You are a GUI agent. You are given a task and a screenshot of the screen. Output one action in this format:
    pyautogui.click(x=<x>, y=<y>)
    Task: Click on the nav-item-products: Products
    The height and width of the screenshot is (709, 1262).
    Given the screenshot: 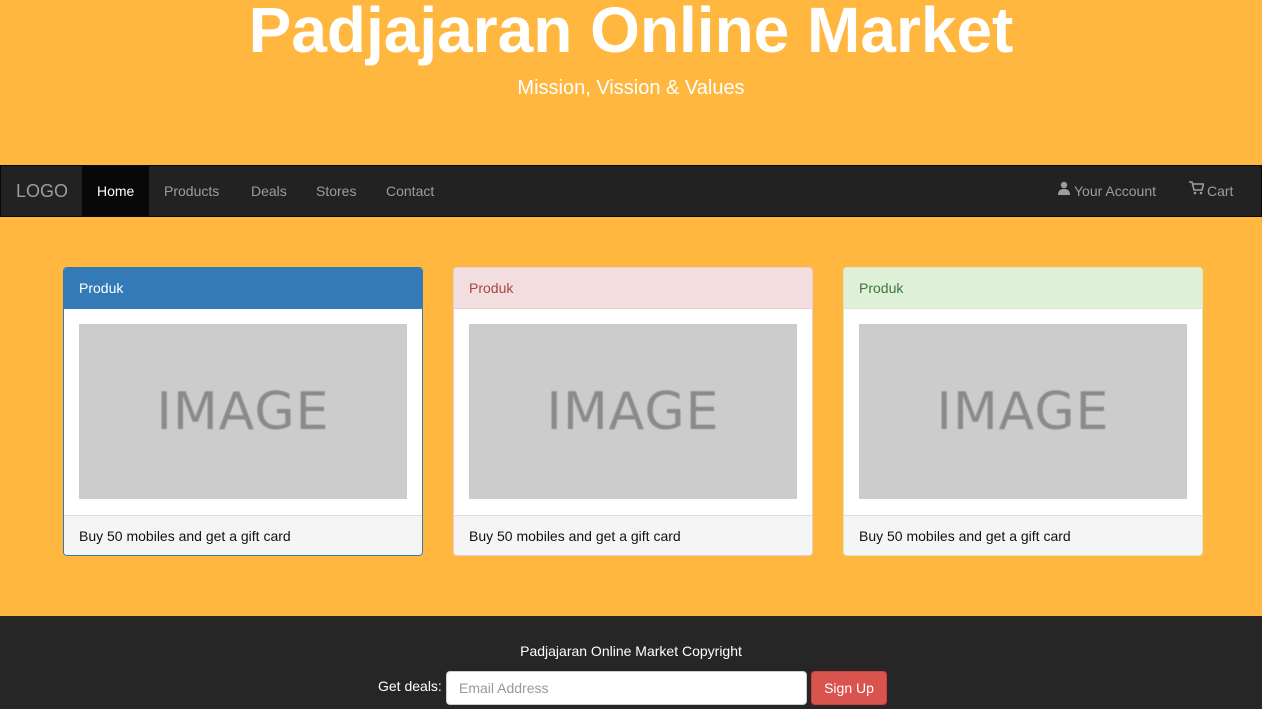 What is the action you would take?
    pyautogui.click(x=191, y=191)
    